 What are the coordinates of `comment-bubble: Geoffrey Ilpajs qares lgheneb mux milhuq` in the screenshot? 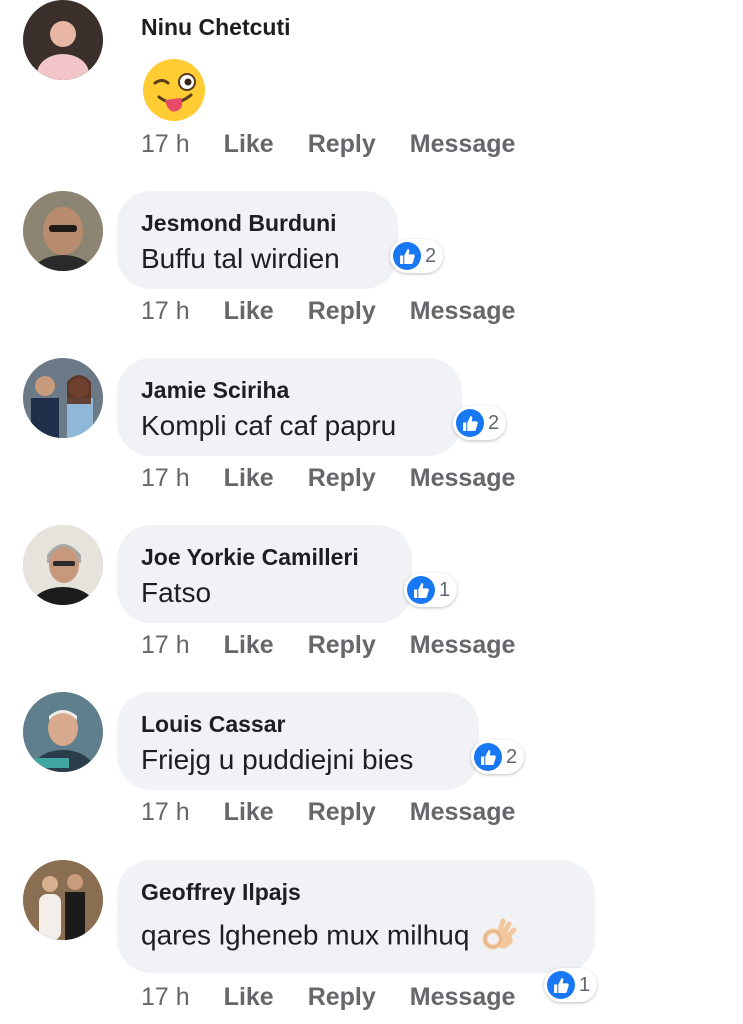 It's located at (356, 916).